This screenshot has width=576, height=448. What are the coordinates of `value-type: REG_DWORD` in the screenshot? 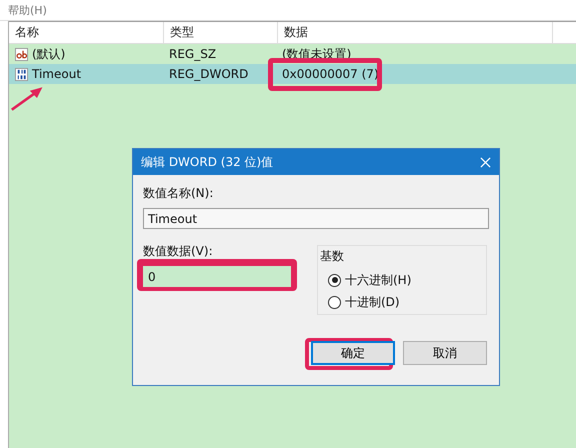 It's located at (209, 74).